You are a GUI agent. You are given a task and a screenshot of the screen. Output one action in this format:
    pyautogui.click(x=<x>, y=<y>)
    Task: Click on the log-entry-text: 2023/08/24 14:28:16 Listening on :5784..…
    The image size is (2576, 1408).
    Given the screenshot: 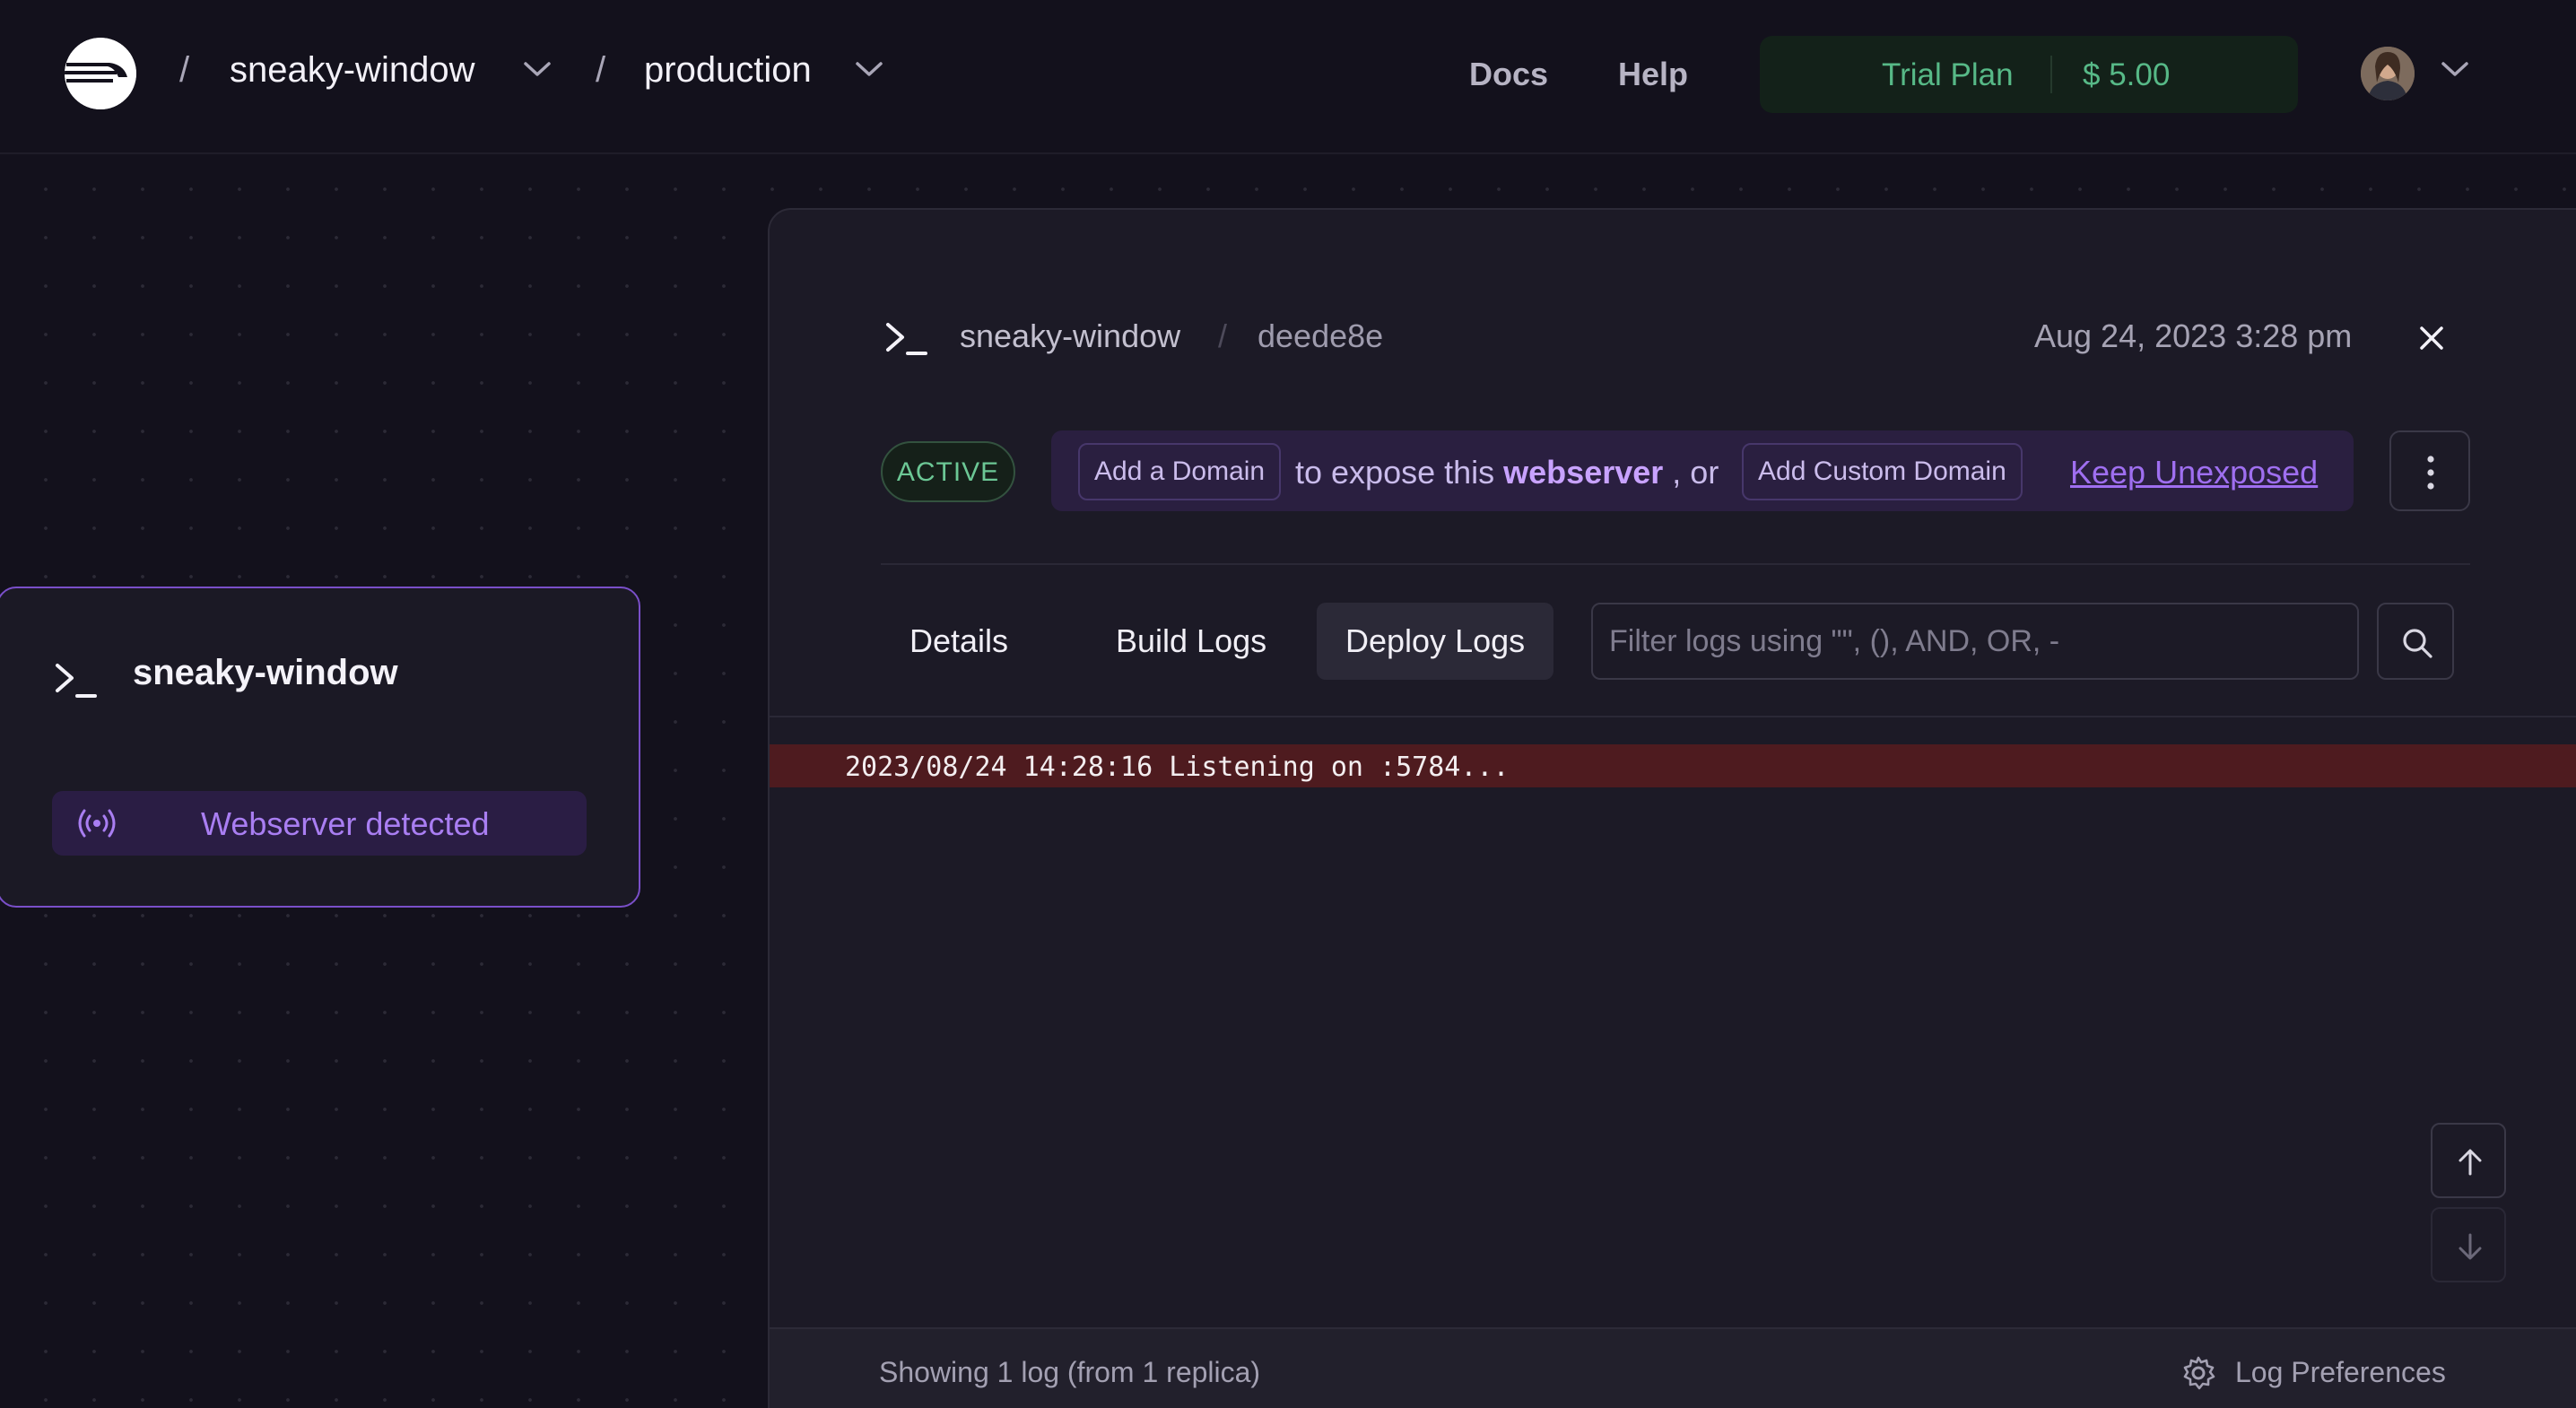 What is the action you would take?
    pyautogui.click(x=1177, y=767)
    